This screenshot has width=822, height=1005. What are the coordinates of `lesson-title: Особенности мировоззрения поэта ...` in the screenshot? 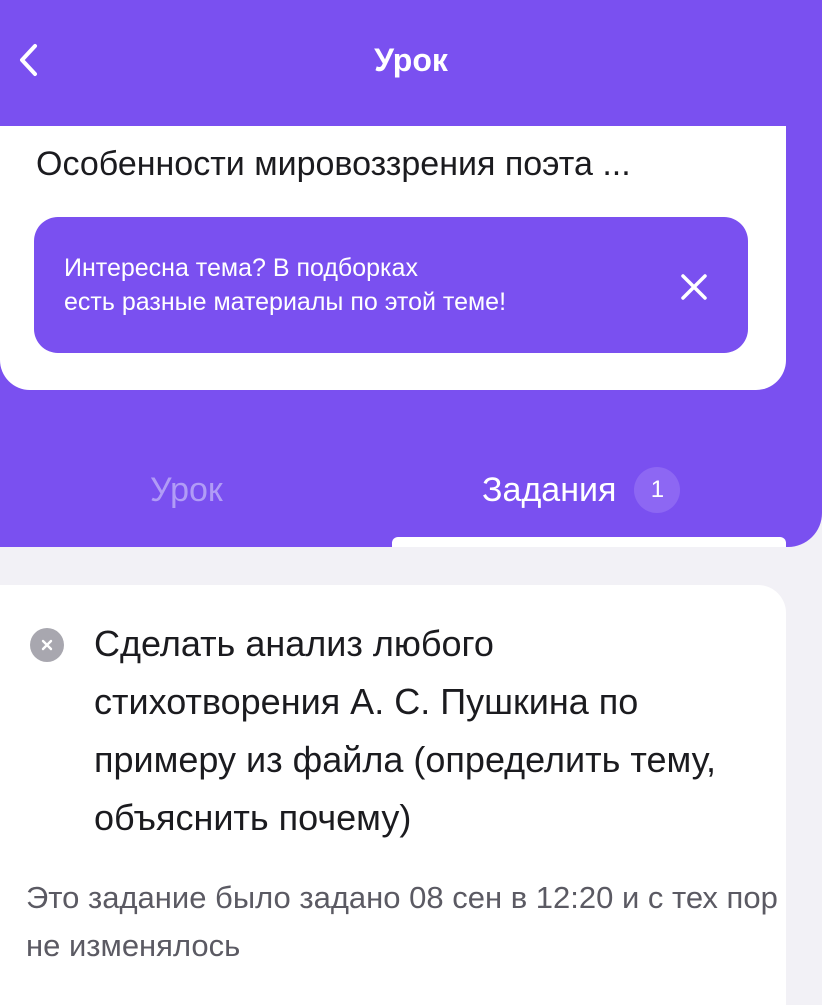 It's located at (333, 164).